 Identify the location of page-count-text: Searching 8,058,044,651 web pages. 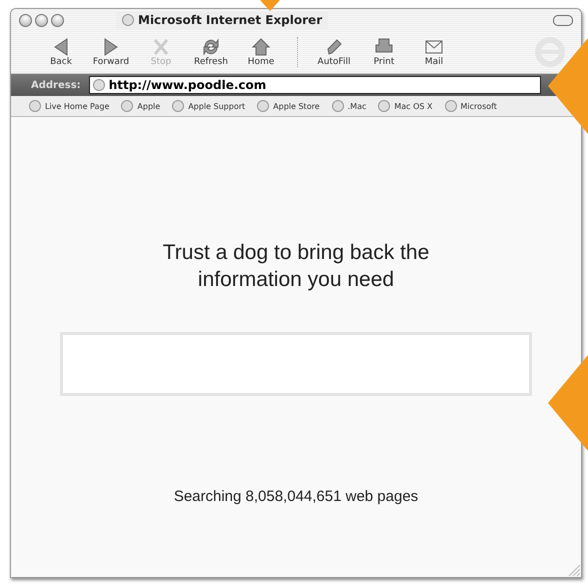
(296, 496).